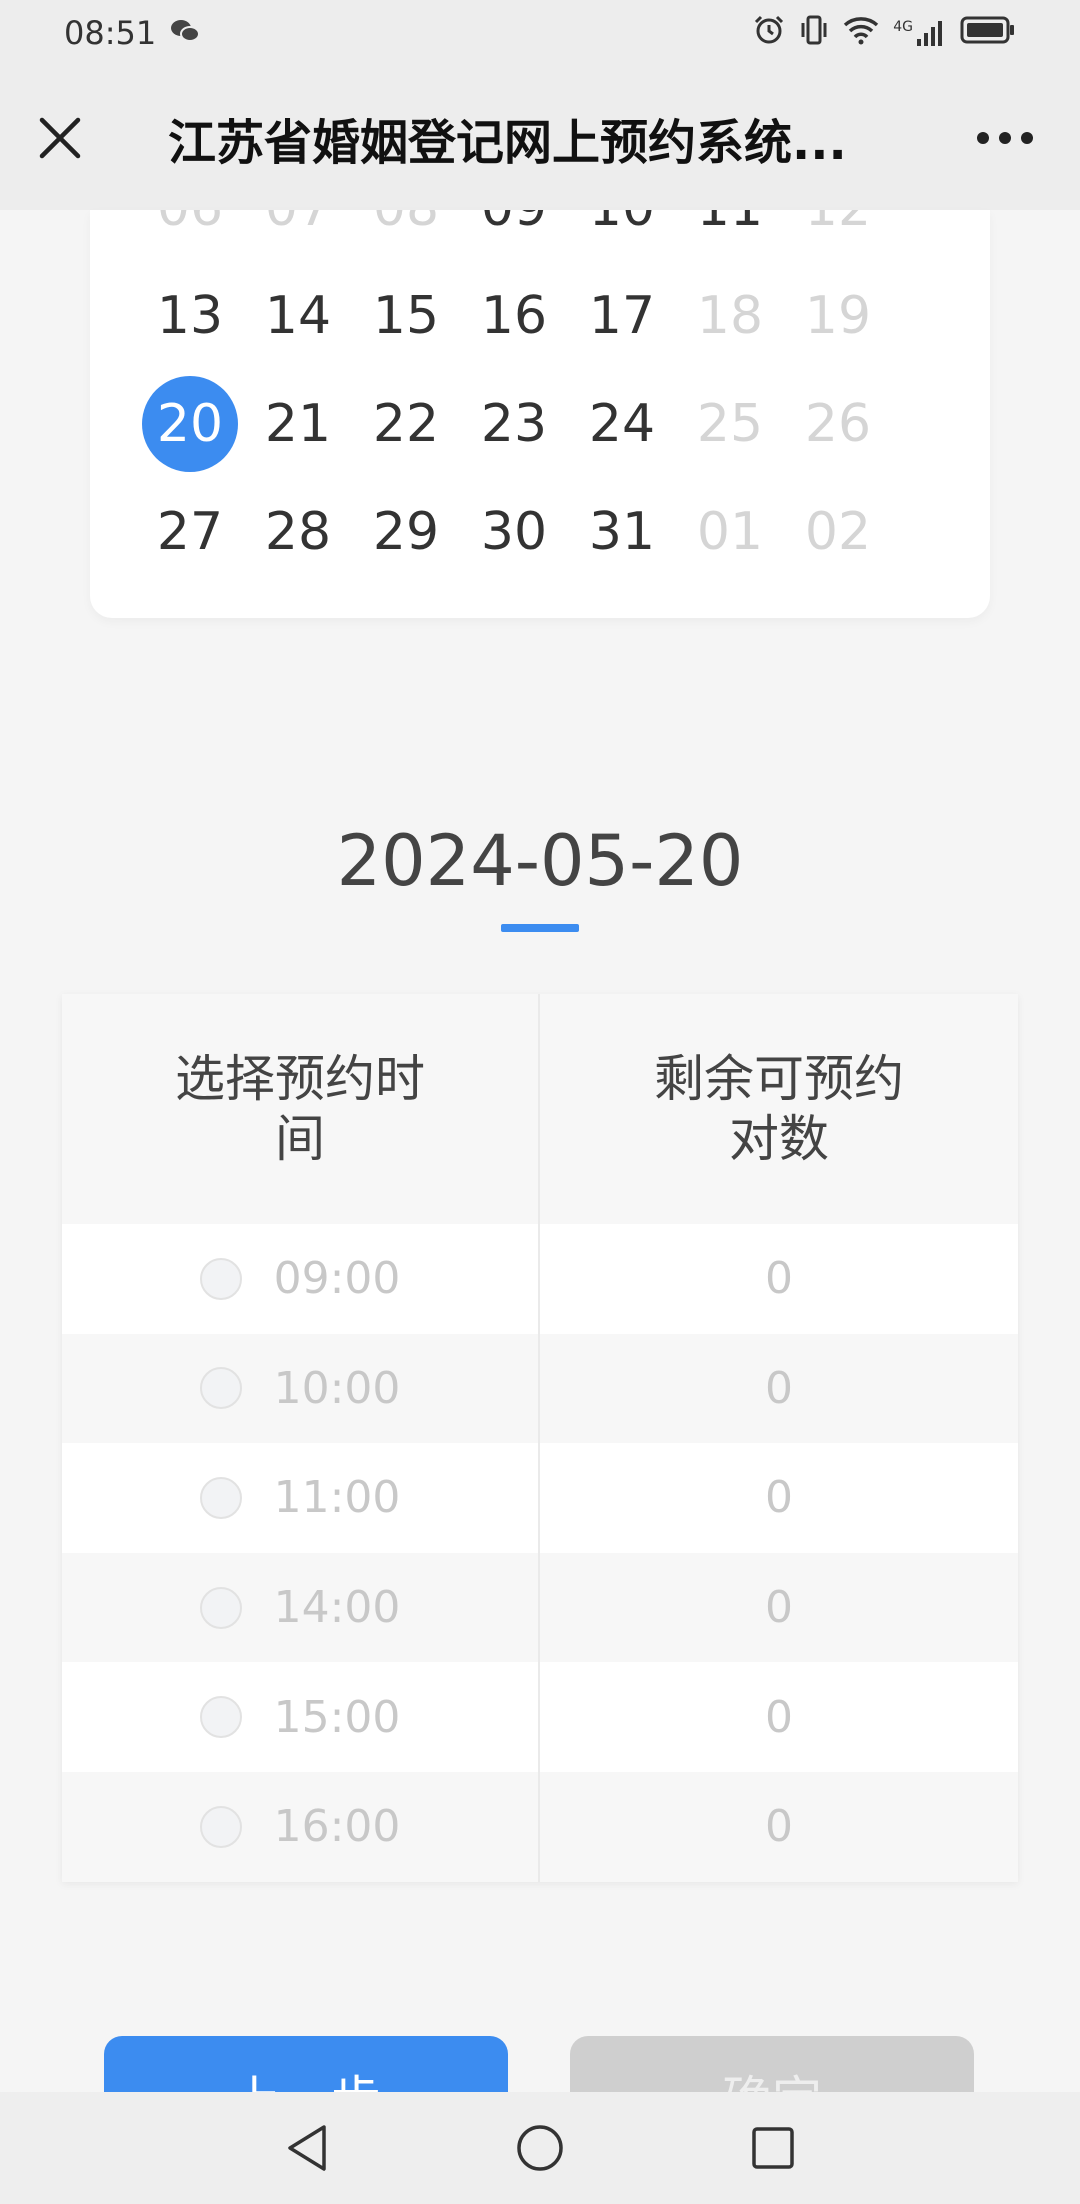  I want to click on wechat-icon, so click(185, 33).